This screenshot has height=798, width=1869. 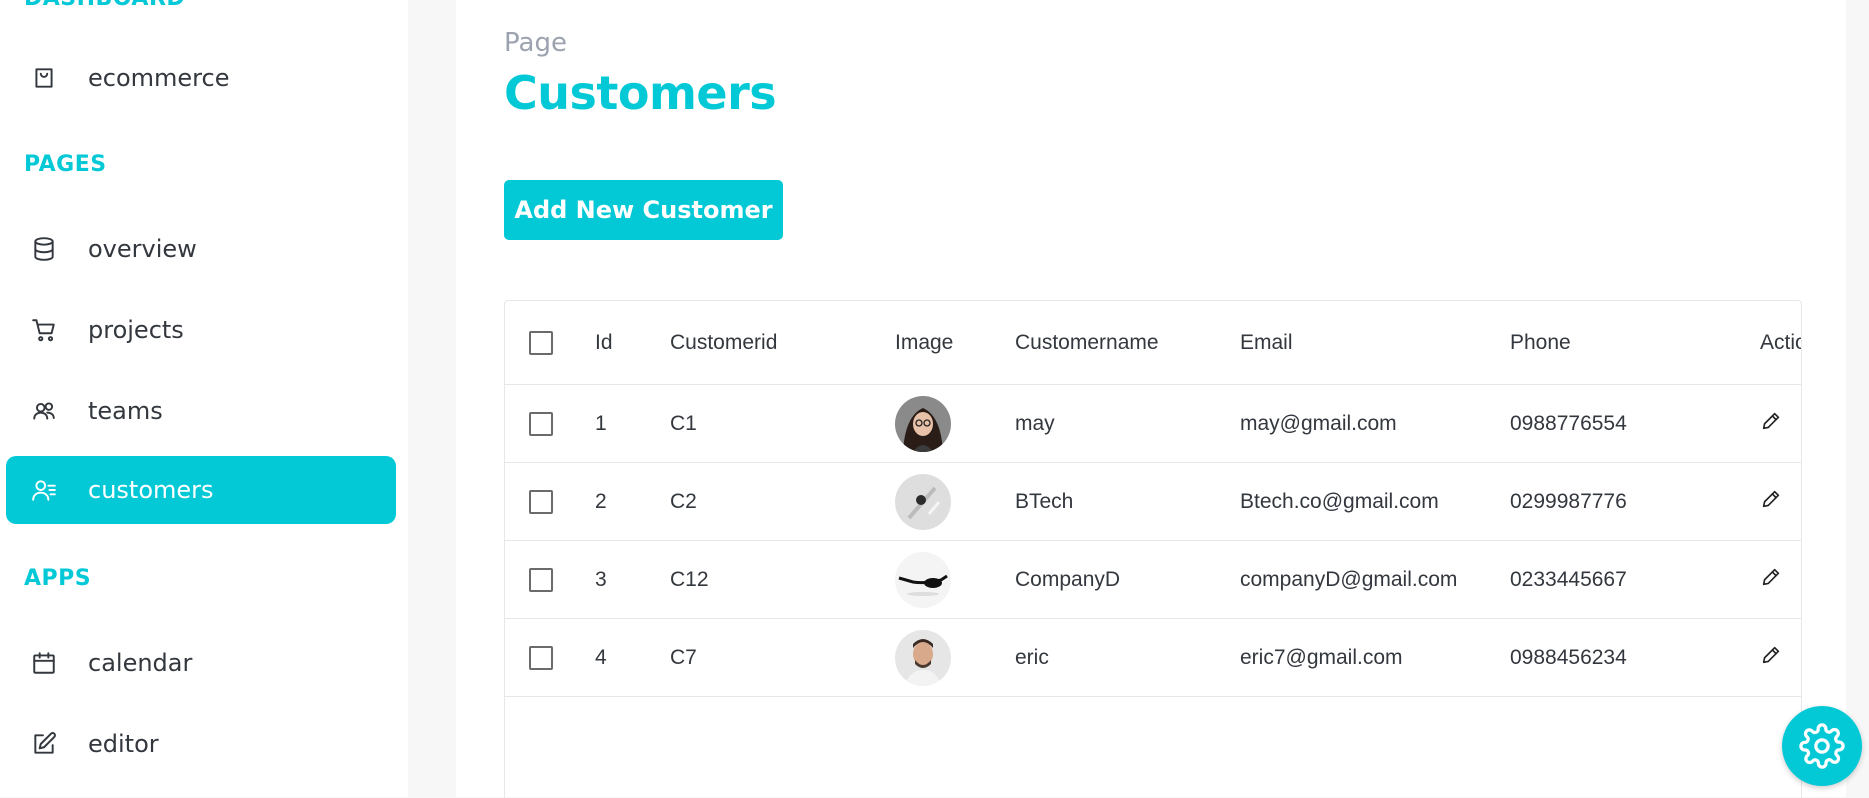 What do you see at coordinates (1127, 343) in the screenshot?
I see `column-header-customername: Customername` at bounding box center [1127, 343].